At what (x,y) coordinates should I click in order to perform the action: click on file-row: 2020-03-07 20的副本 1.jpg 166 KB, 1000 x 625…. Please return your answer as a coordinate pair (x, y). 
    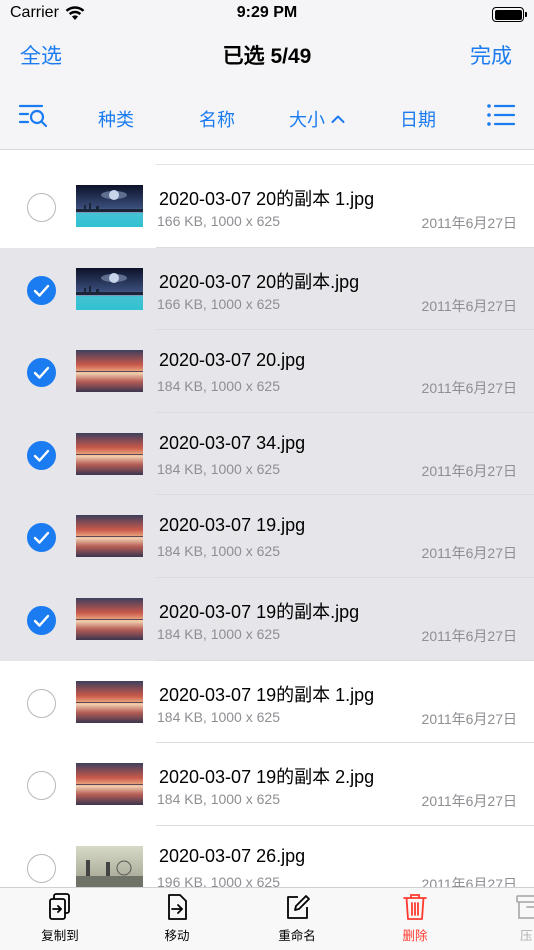
    Looking at the image, I should click on (267, 206).